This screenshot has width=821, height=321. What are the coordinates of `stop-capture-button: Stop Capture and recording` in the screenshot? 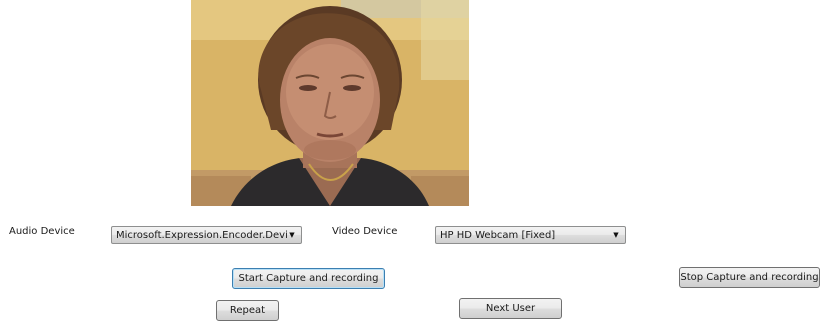 It's located at (749, 277).